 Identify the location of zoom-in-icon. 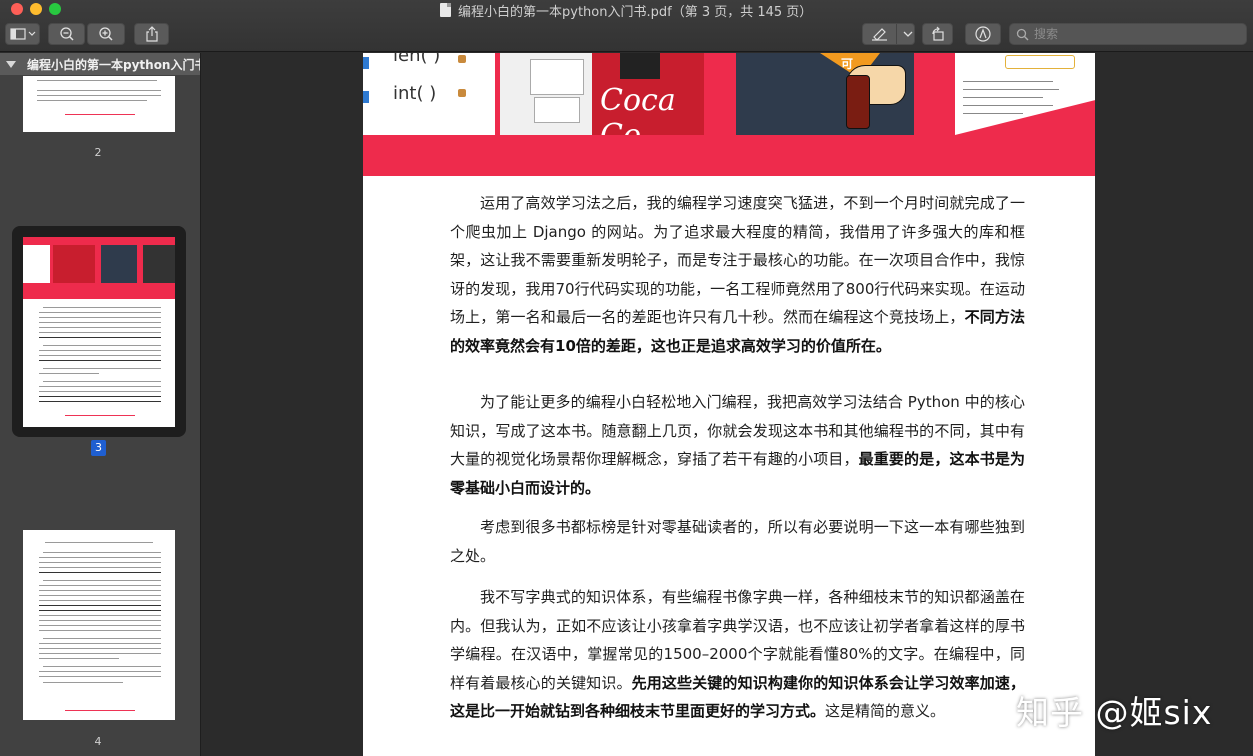
(106, 34).